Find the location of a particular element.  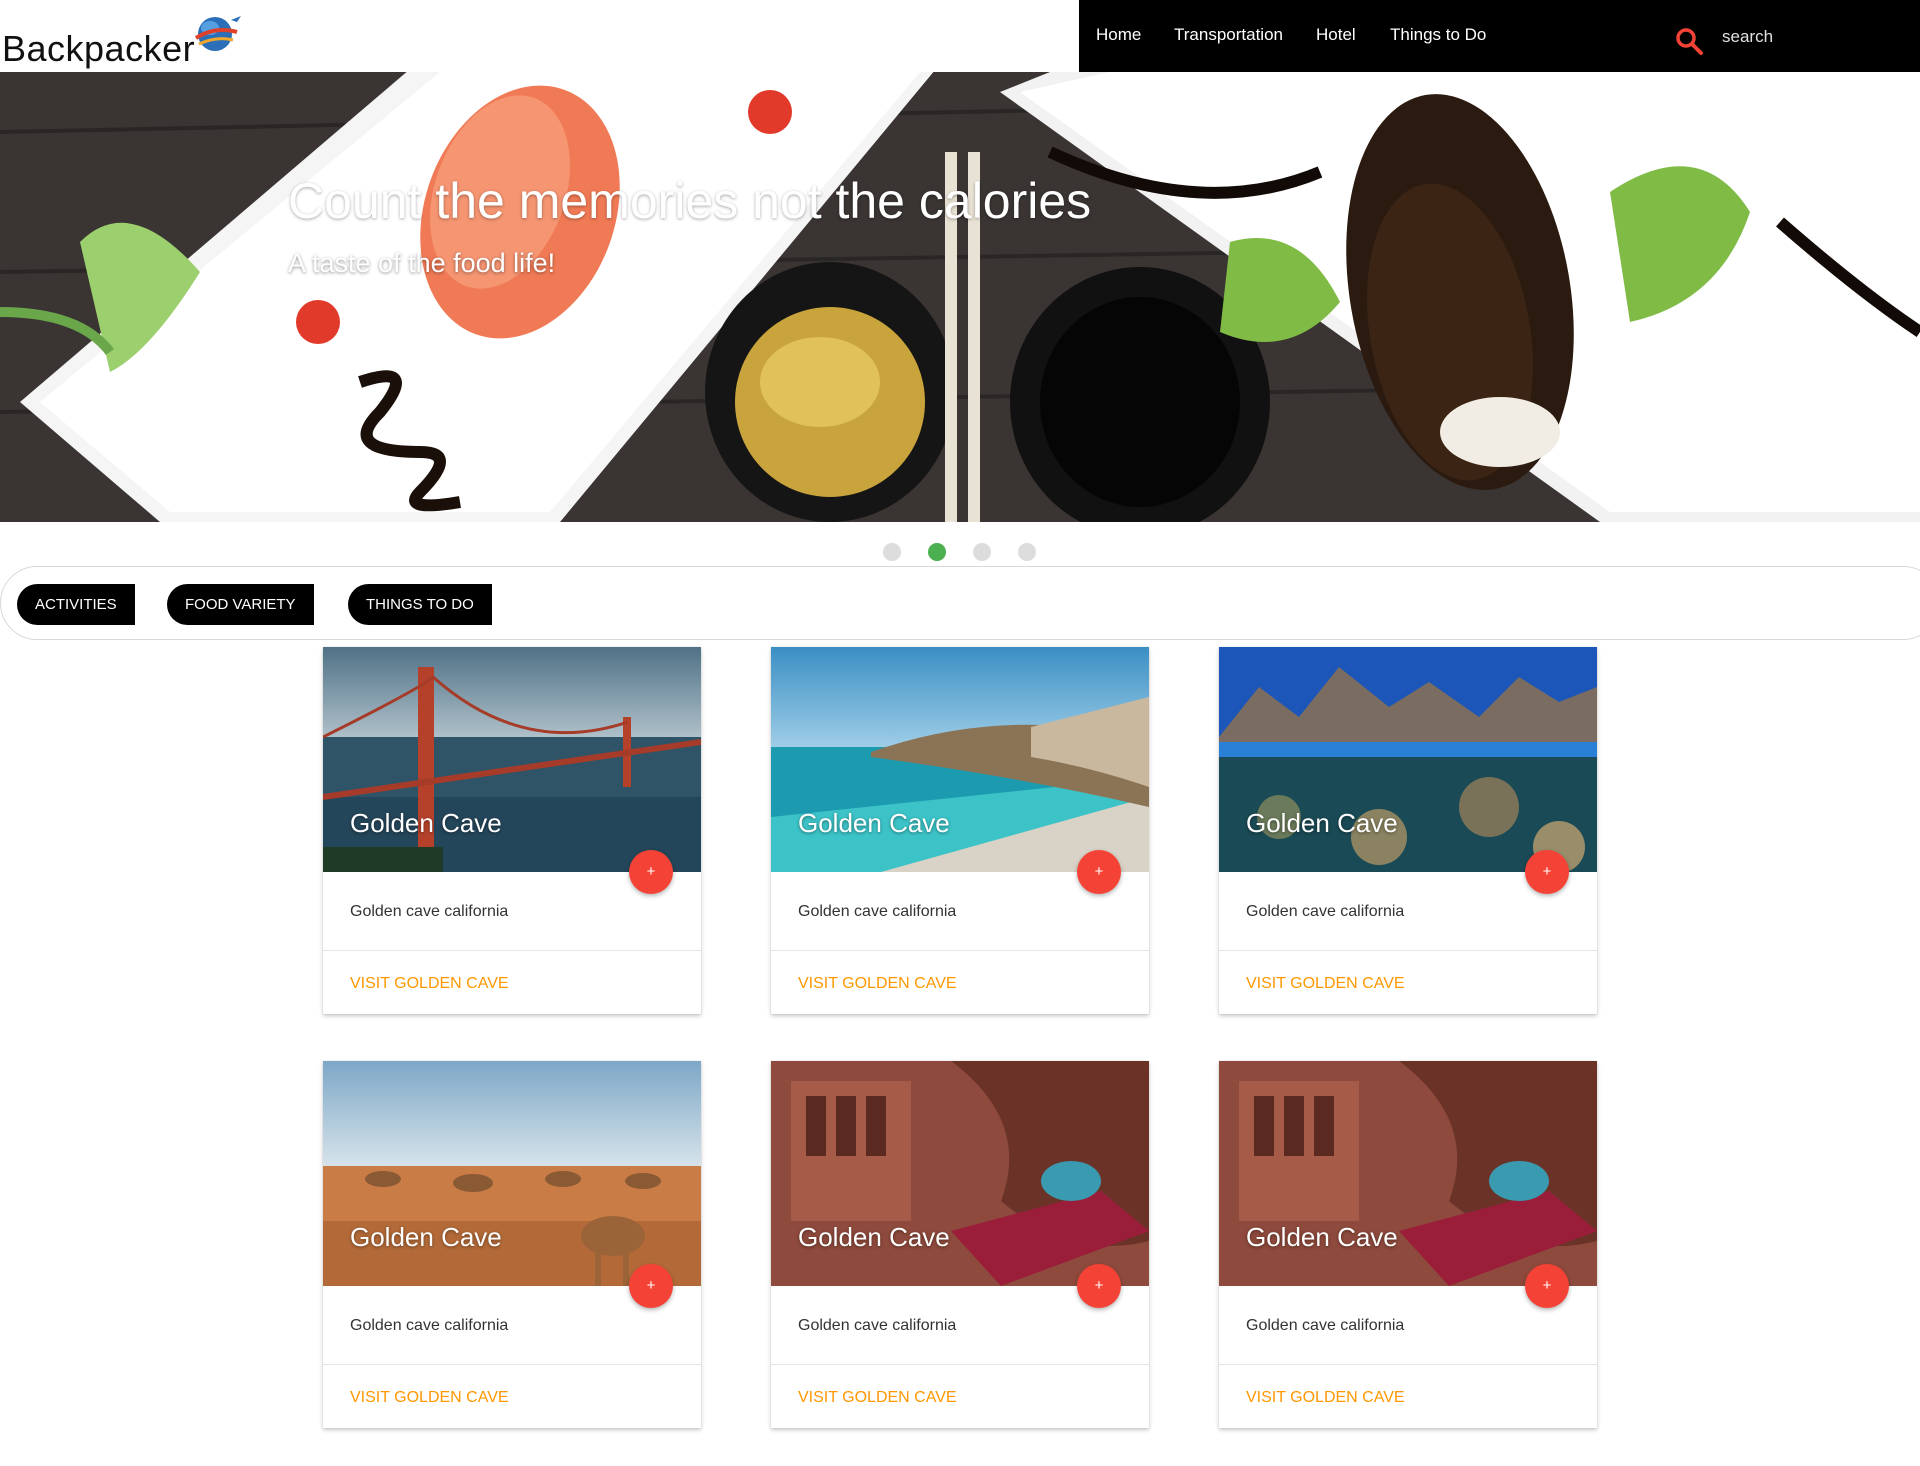

hero-title: Count the memories not the calories is located at coordinates (690, 201).